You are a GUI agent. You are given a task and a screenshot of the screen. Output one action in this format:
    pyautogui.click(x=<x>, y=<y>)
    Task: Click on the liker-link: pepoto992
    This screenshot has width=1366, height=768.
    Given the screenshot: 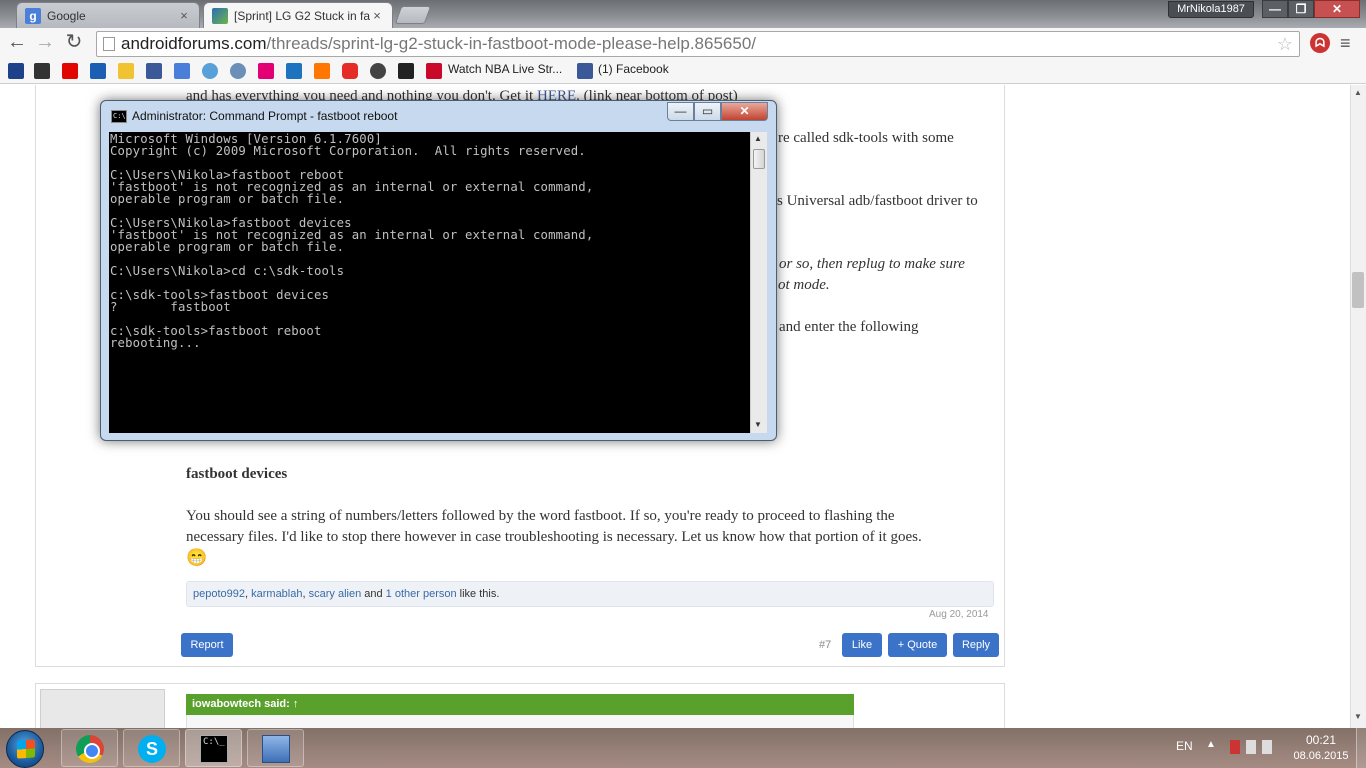 What is the action you would take?
    pyautogui.click(x=219, y=594)
    